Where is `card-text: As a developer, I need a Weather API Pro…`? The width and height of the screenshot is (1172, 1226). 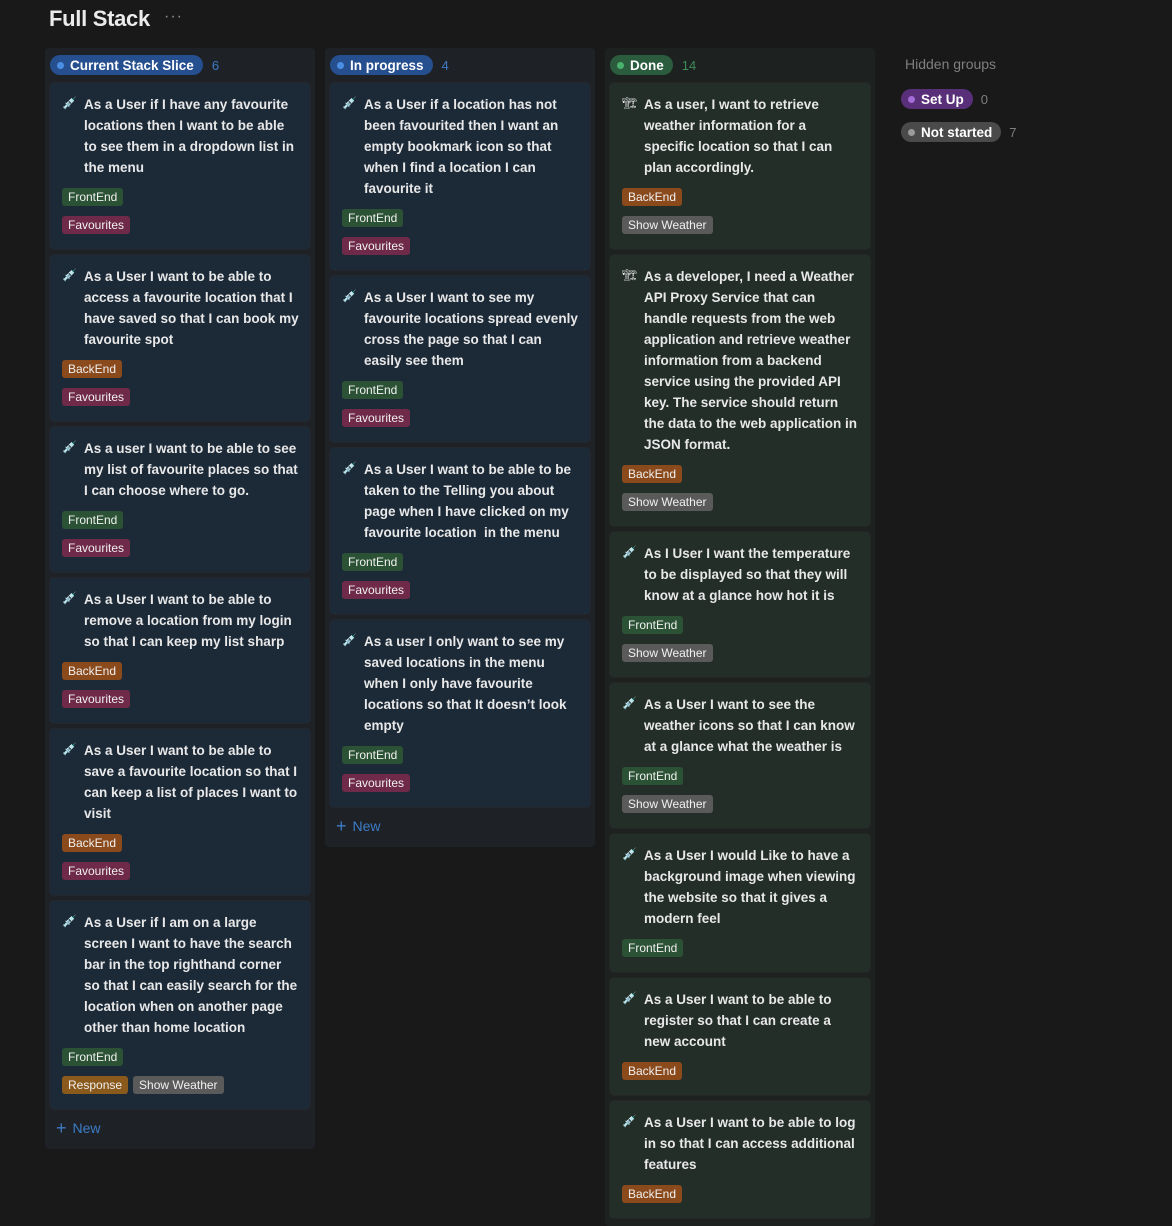
card-text: As a developer, I need a Weather API Pro… is located at coordinates (752, 360).